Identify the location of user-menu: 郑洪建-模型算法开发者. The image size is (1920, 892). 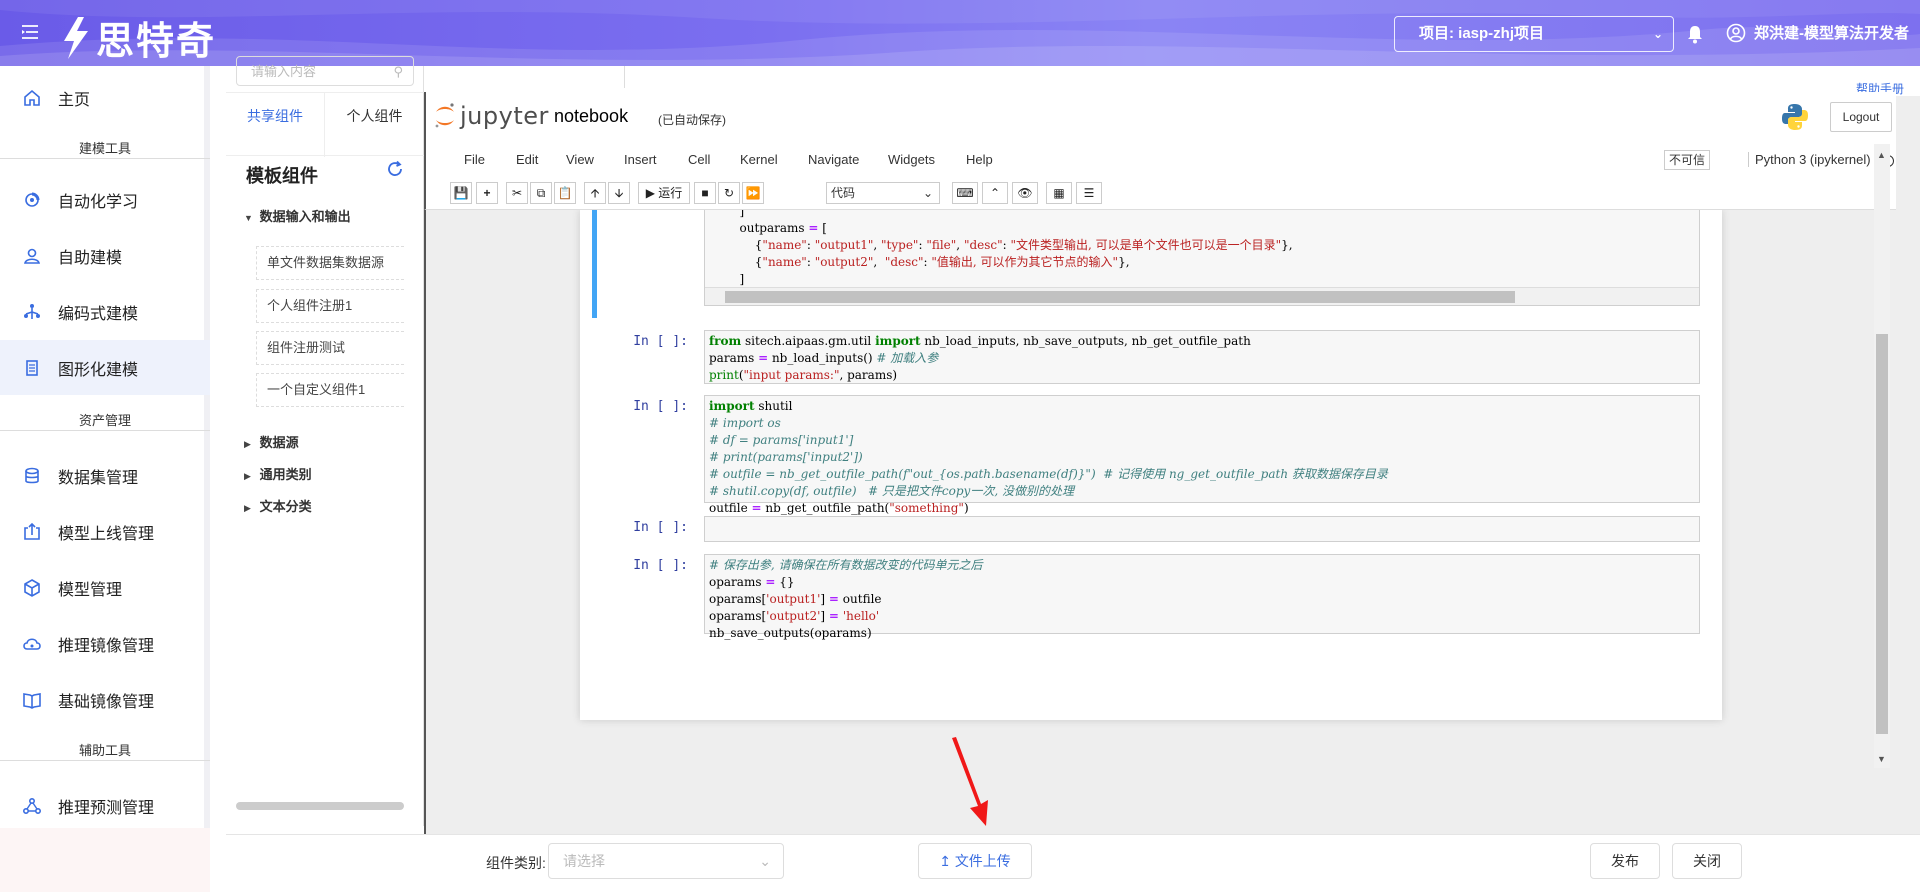
(1817, 32).